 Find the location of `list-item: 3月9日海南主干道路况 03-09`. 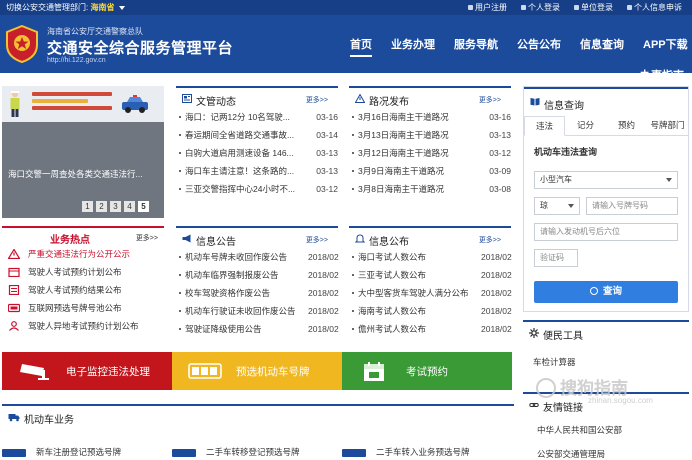

list-item: 3月9日海南主干道路况 03-09 is located at coordinates (430, 171).